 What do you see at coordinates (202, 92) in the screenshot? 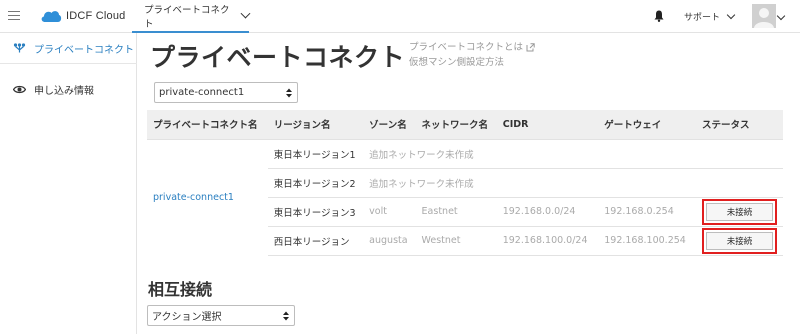
I see `select-value: private-connect1` at bounding box center [202, 92].